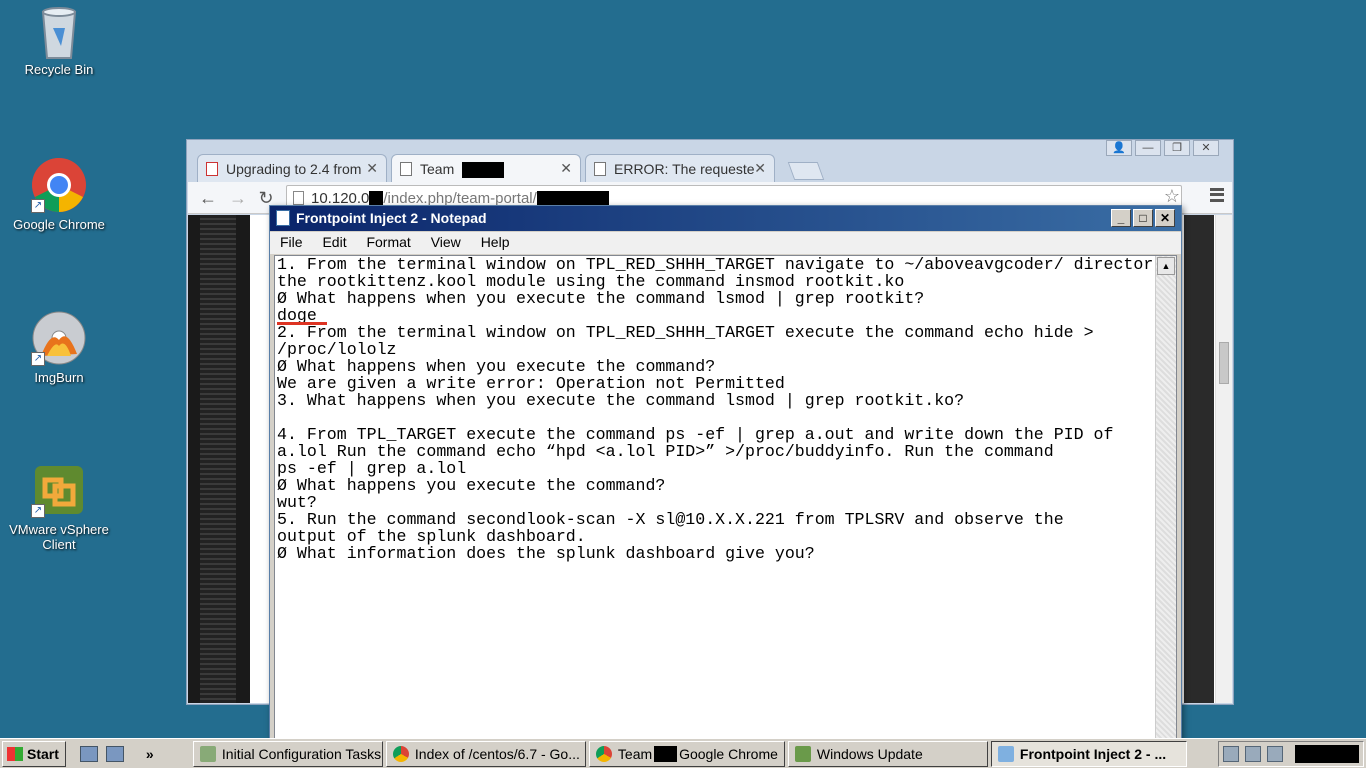 The height and width of the screenshot is (768, 1366). Describe the element at coordinates (1165, 499) in the screenshot. I see `vertical-scrollbar: ▲` at that location.